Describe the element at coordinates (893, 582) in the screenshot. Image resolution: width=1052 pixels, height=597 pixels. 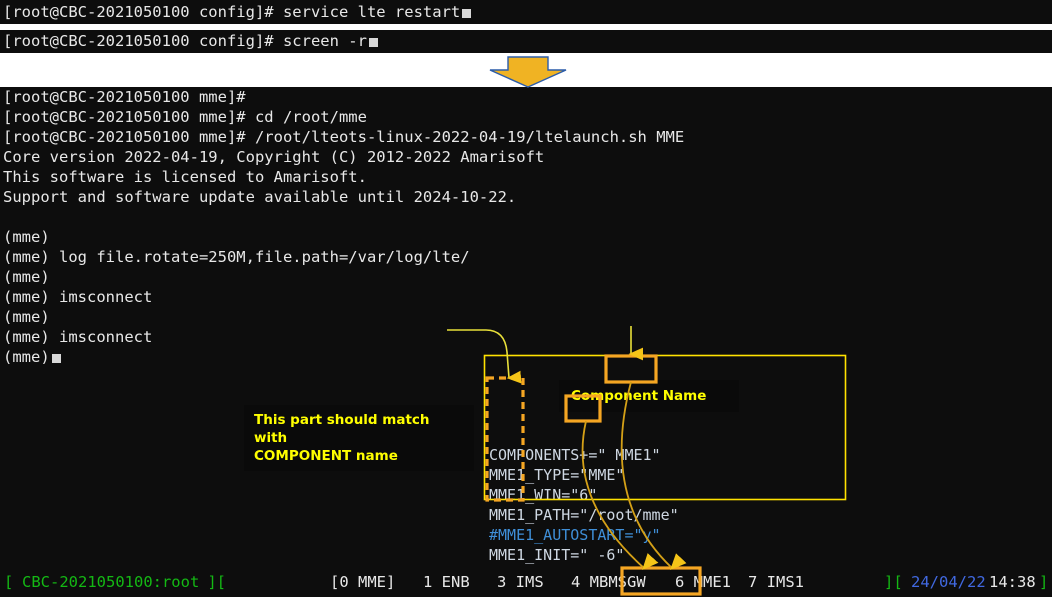
I see `status-tail-bracket: ][` at that location.